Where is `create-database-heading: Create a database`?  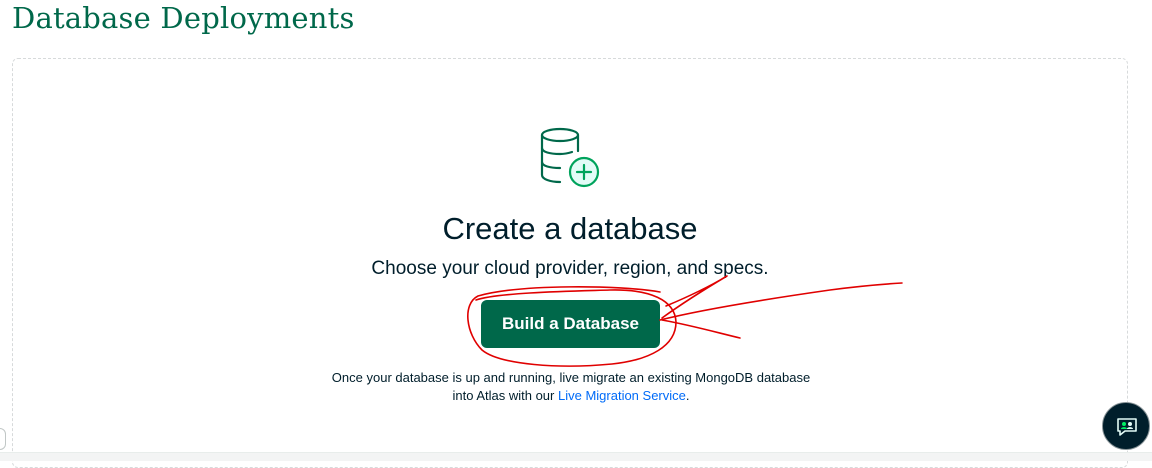 create-database-heading: Create a database is located at coordinates (570, 228).